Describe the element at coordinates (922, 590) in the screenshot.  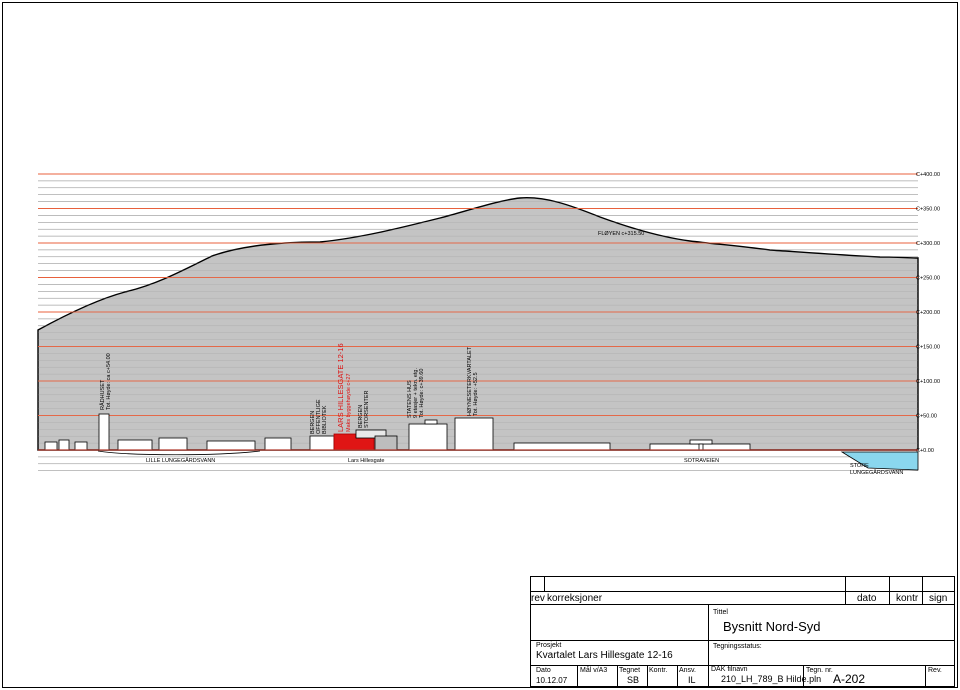
I see `tb-sign-divider` at that location.